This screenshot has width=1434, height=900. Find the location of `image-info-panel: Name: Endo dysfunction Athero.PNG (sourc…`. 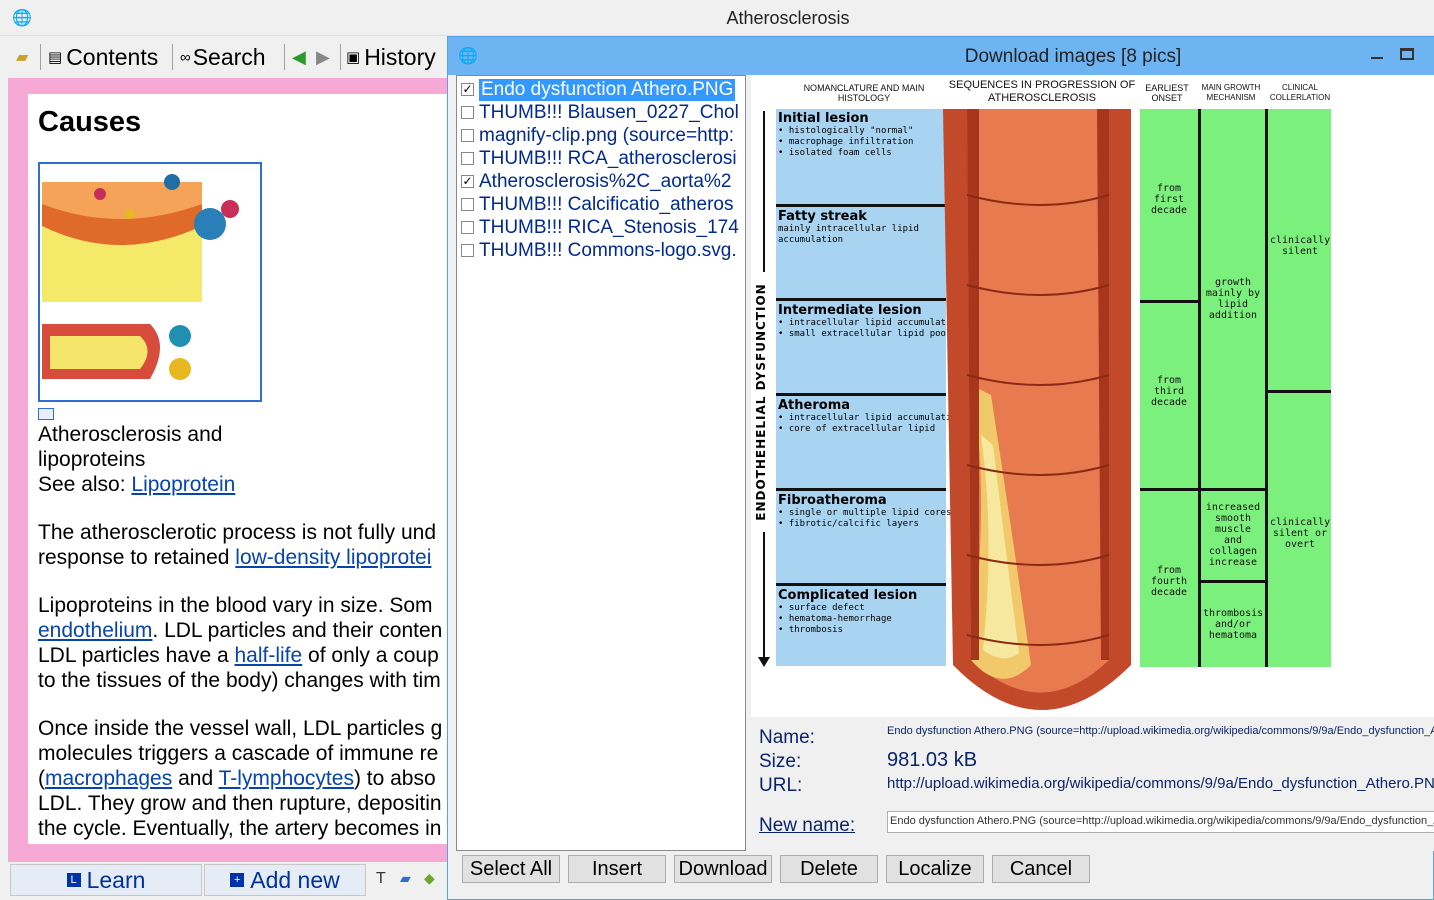

image-info-panel: Name: Endo dysfunction Athero.PNG (sourc… is located at coordinates (1092, 784).